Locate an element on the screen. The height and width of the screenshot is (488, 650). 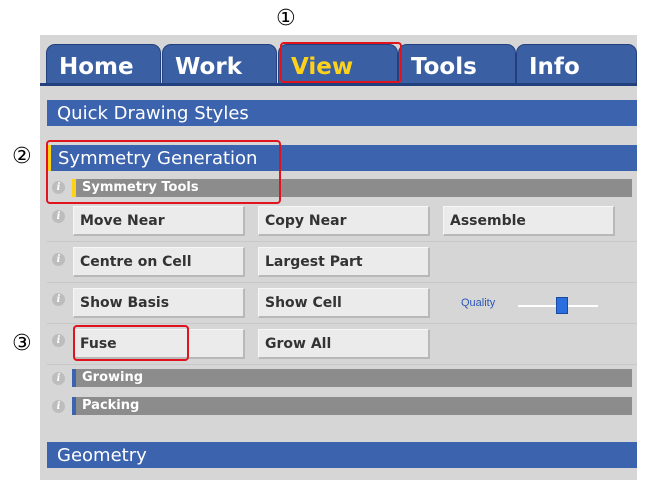
quality-slider-thumb is located at coordinates (562, 305).